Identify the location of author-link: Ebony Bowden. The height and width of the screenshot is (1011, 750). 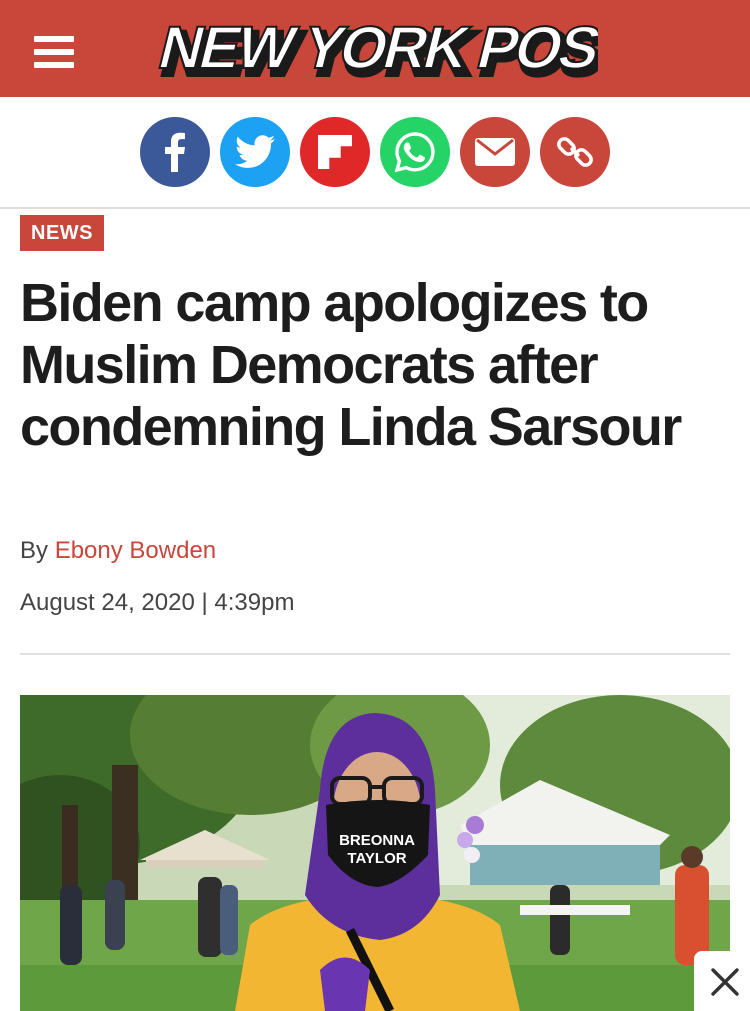
(135, 550).